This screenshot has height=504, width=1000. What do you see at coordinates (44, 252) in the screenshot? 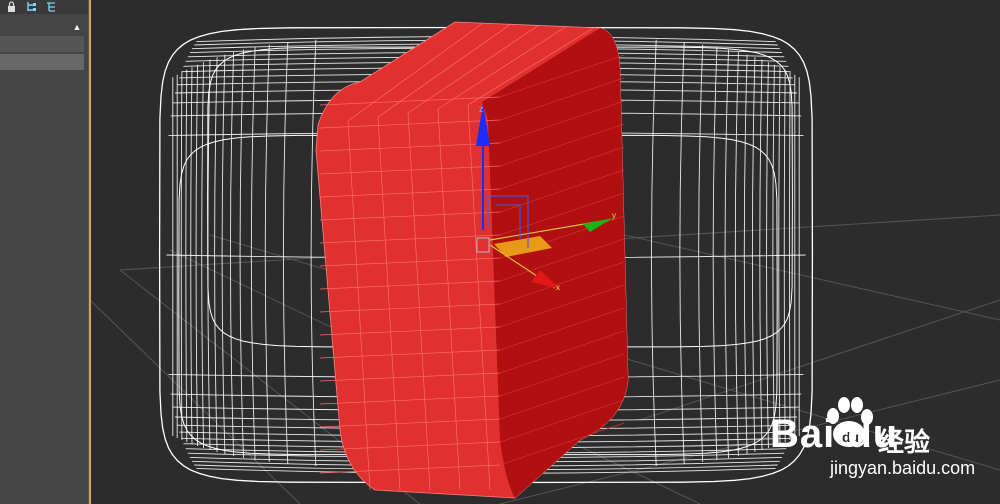
I see `command-panel: ▲` at bounding box center [44, 252].